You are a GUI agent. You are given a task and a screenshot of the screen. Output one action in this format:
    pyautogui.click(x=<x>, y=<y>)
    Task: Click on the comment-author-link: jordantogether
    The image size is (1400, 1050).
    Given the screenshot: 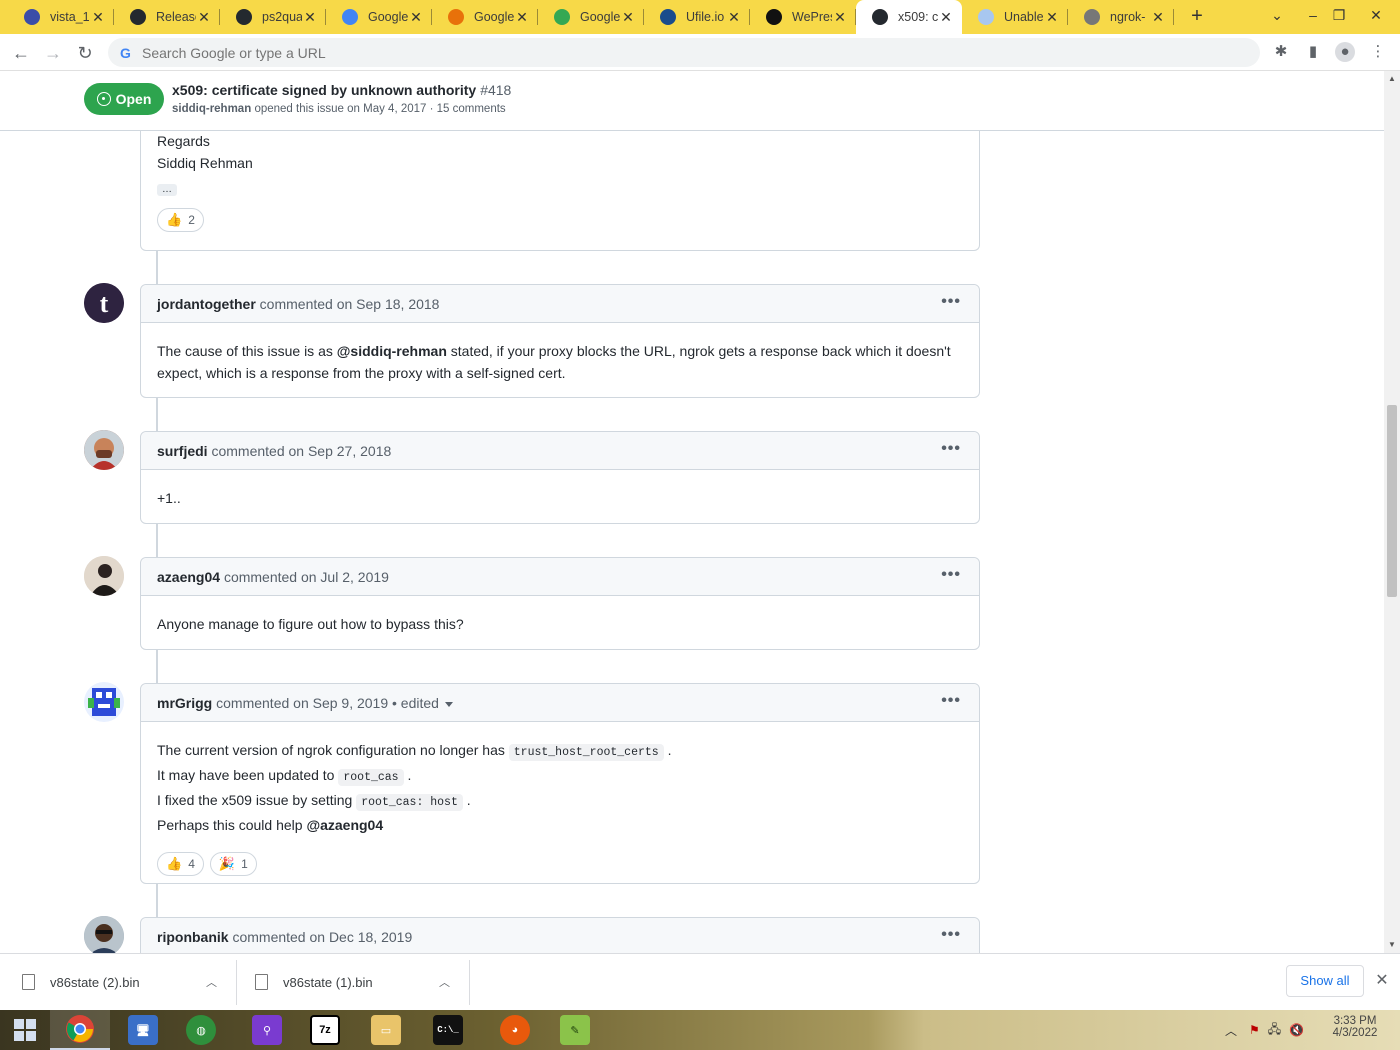 What is the action you would take?
    pyautogui.click(x=206, y=304)
    